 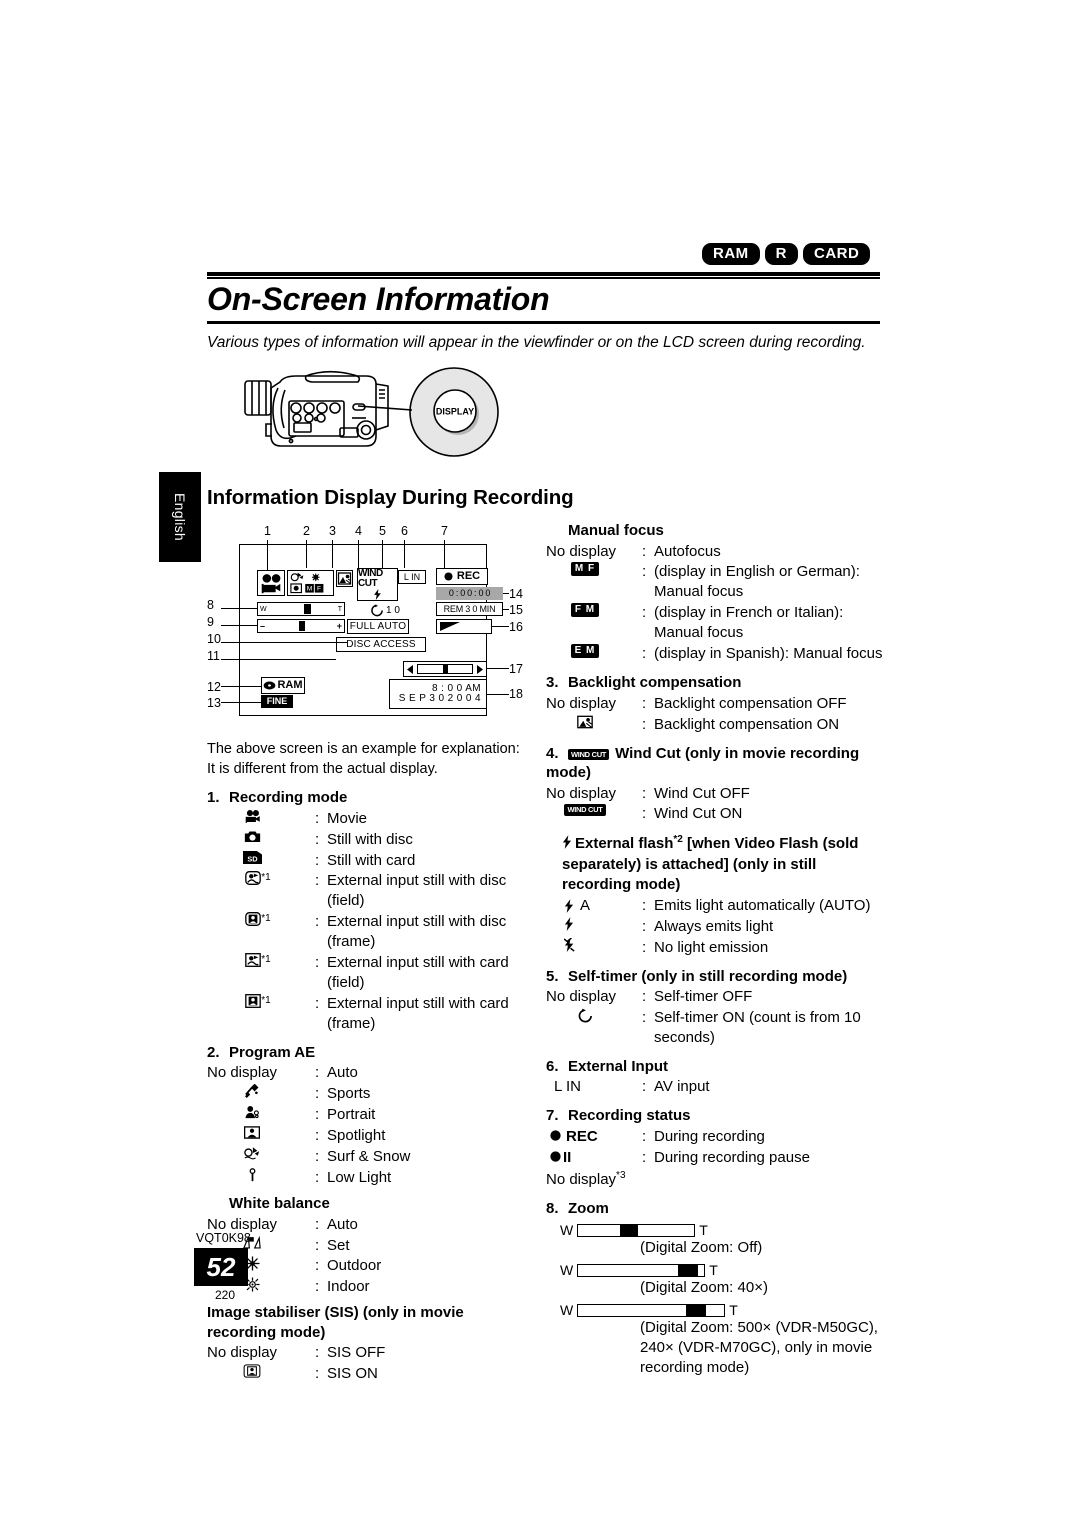 What do you see at coordinates (371, 412) in the screenshot?
I see `camcorder-illustration: DISPLAY` at bounding box center [371, 412].